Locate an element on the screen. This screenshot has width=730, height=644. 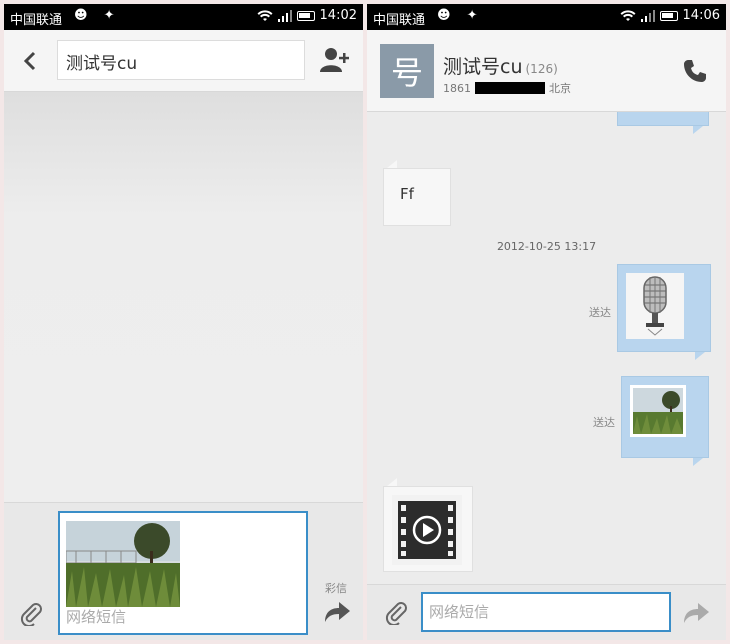
microphone-icon is located at coordinates (655, 306).